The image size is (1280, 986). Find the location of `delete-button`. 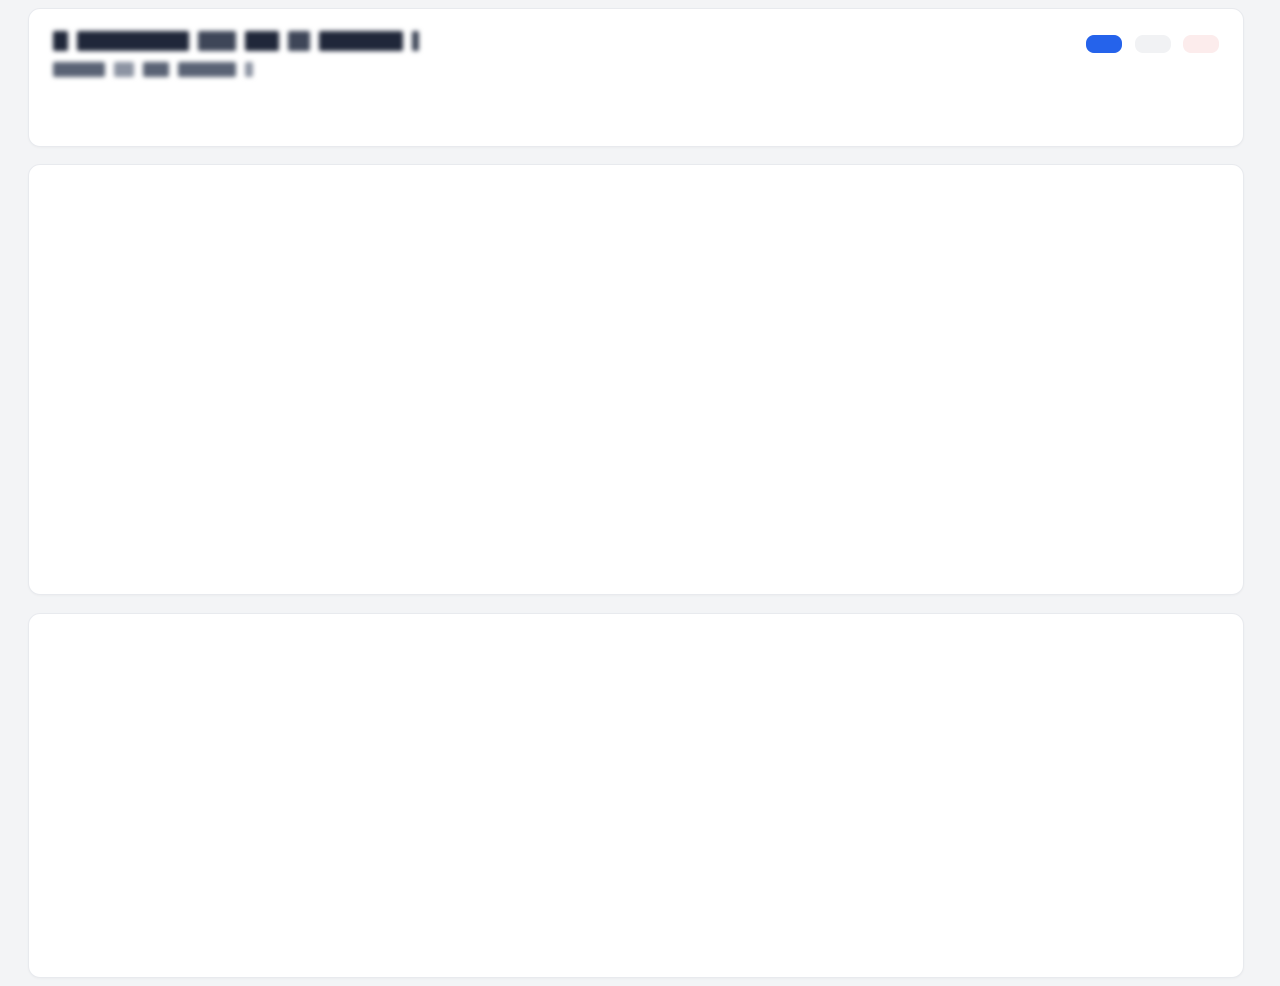

delete-button is located at coordinates (1201, 44).